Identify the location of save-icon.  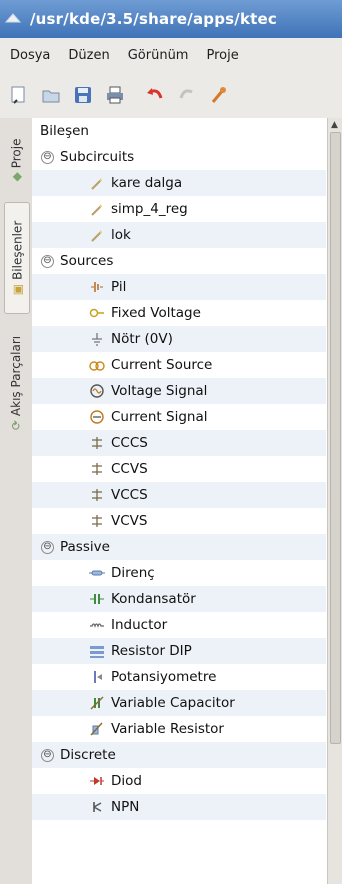
(83, 95).